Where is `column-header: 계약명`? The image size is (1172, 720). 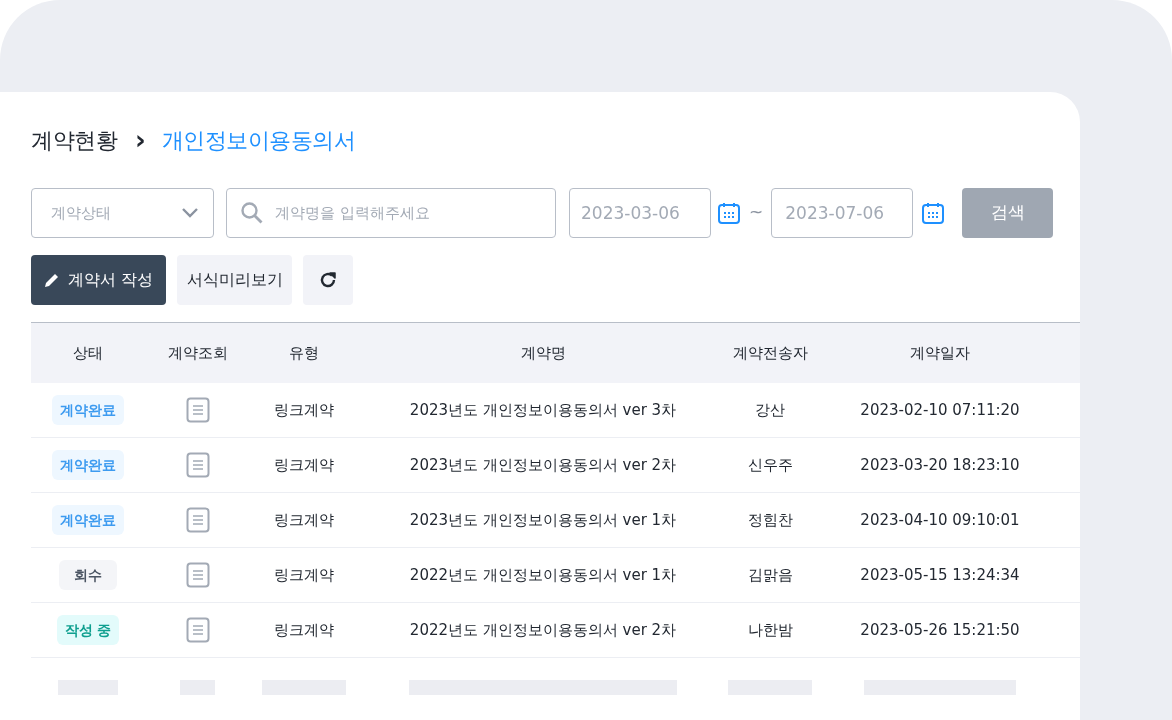 column-header: 계약명 is located at coordinates (543, 353).